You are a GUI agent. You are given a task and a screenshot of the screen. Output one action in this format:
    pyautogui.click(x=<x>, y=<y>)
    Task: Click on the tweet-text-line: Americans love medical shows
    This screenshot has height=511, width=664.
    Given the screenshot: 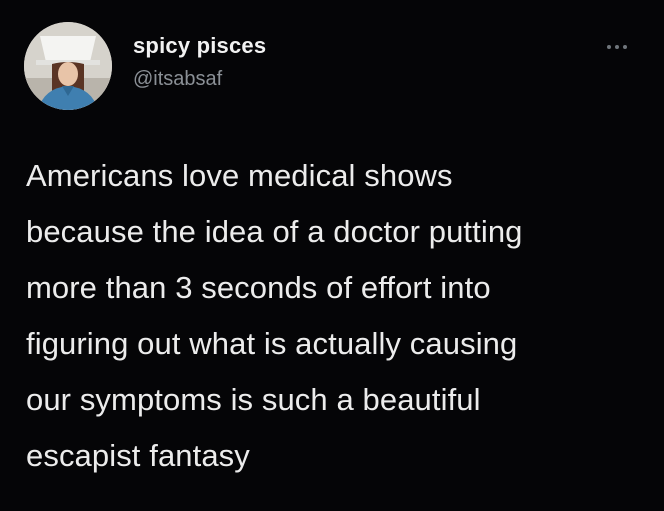 What is the action you would take?
    pyautogui.click(x=239, y=175)
    